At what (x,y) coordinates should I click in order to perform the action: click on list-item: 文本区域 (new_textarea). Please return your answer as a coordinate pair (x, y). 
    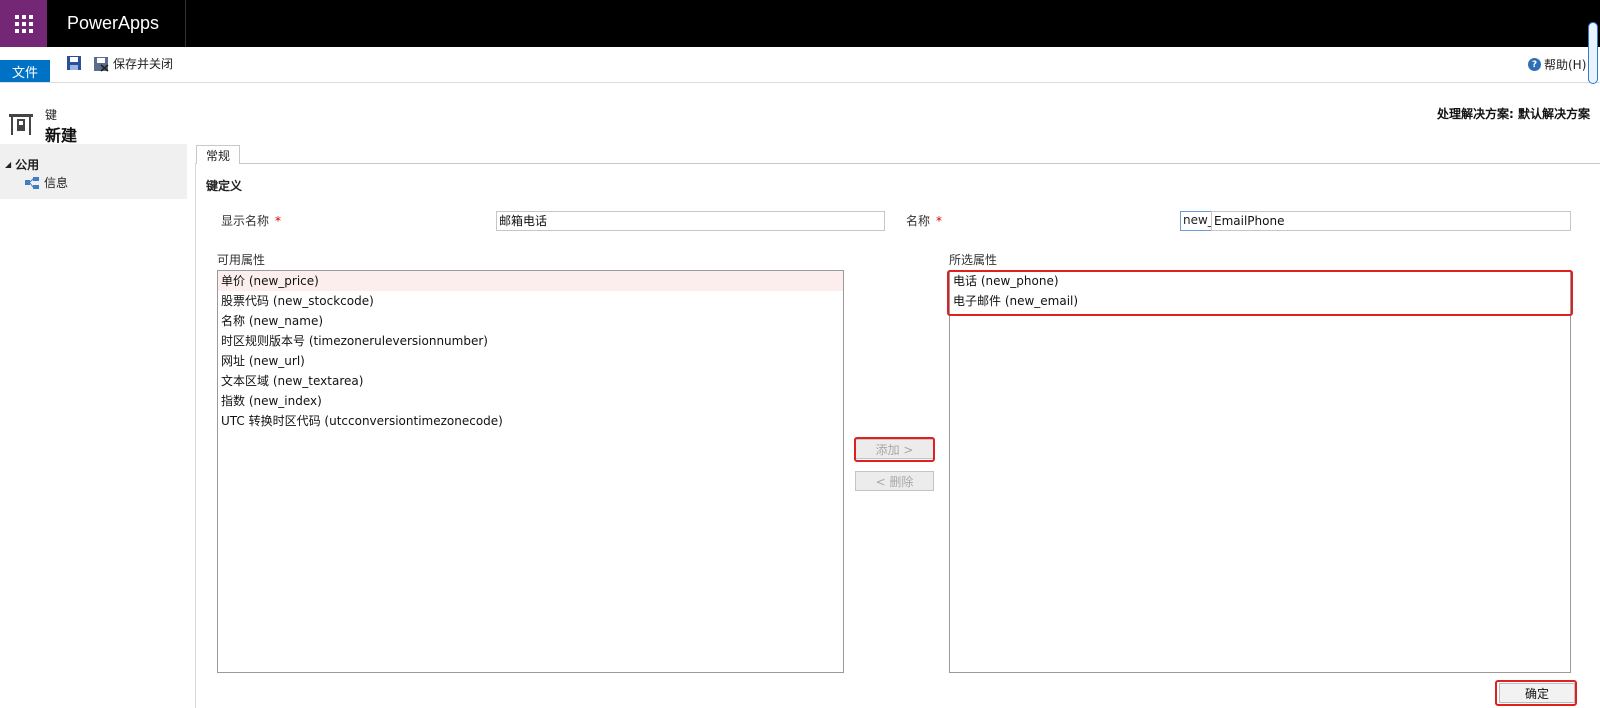
    Looking at the image, I should click on (530, 381).